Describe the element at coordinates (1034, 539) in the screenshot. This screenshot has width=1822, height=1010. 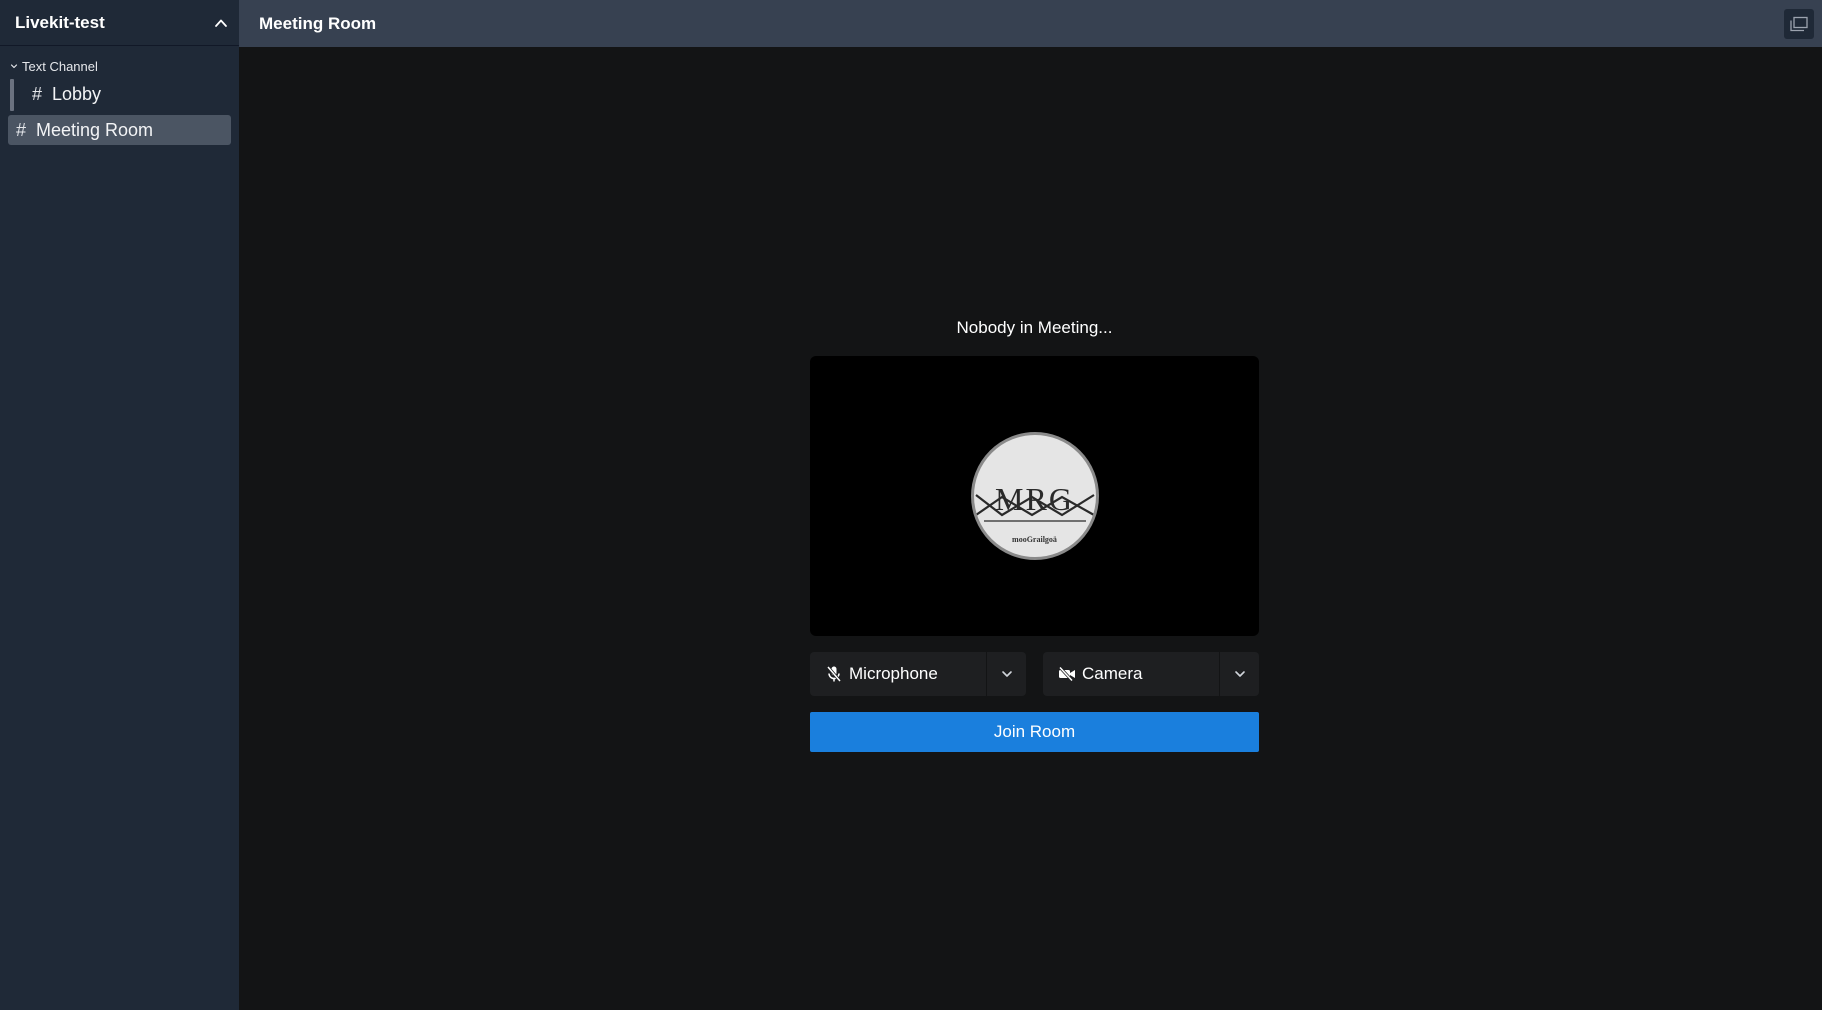
I see `avatar-subtext: mooGrailgoä` at that location.